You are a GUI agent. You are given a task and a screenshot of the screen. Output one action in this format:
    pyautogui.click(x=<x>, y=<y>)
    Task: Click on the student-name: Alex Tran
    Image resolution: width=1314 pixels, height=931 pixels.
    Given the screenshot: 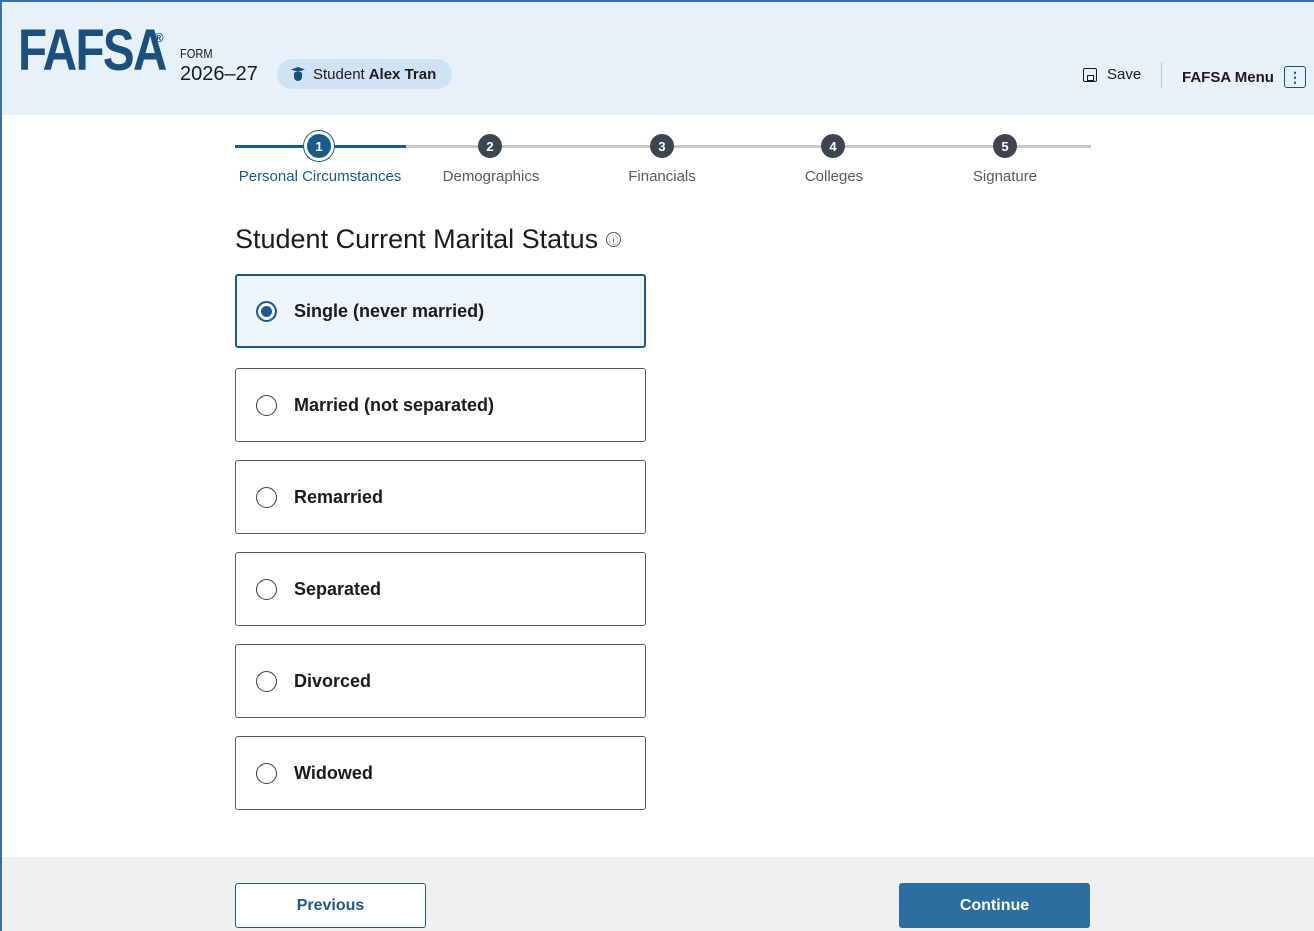 What is the action you would take?
    pyautogui.click(x=402, y=74)
    